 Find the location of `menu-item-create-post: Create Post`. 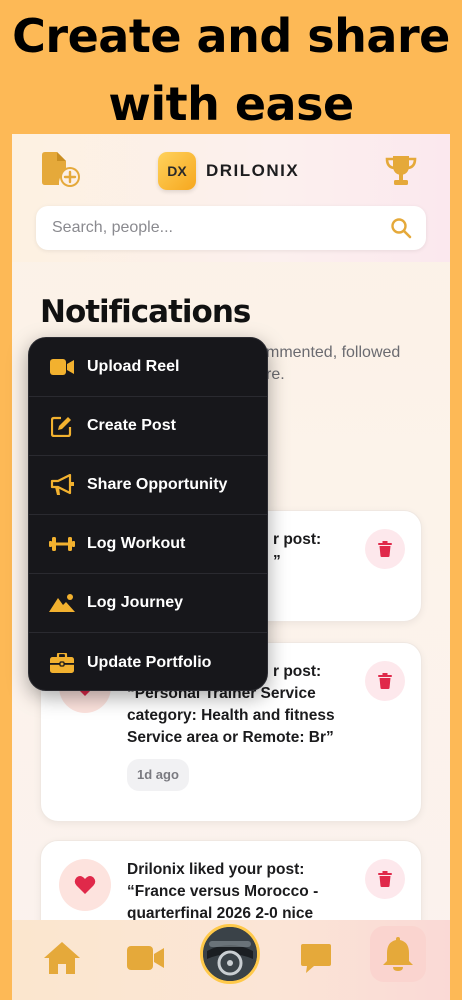

menu-item-create-post: Create Post is located at coordinates (148, 426).